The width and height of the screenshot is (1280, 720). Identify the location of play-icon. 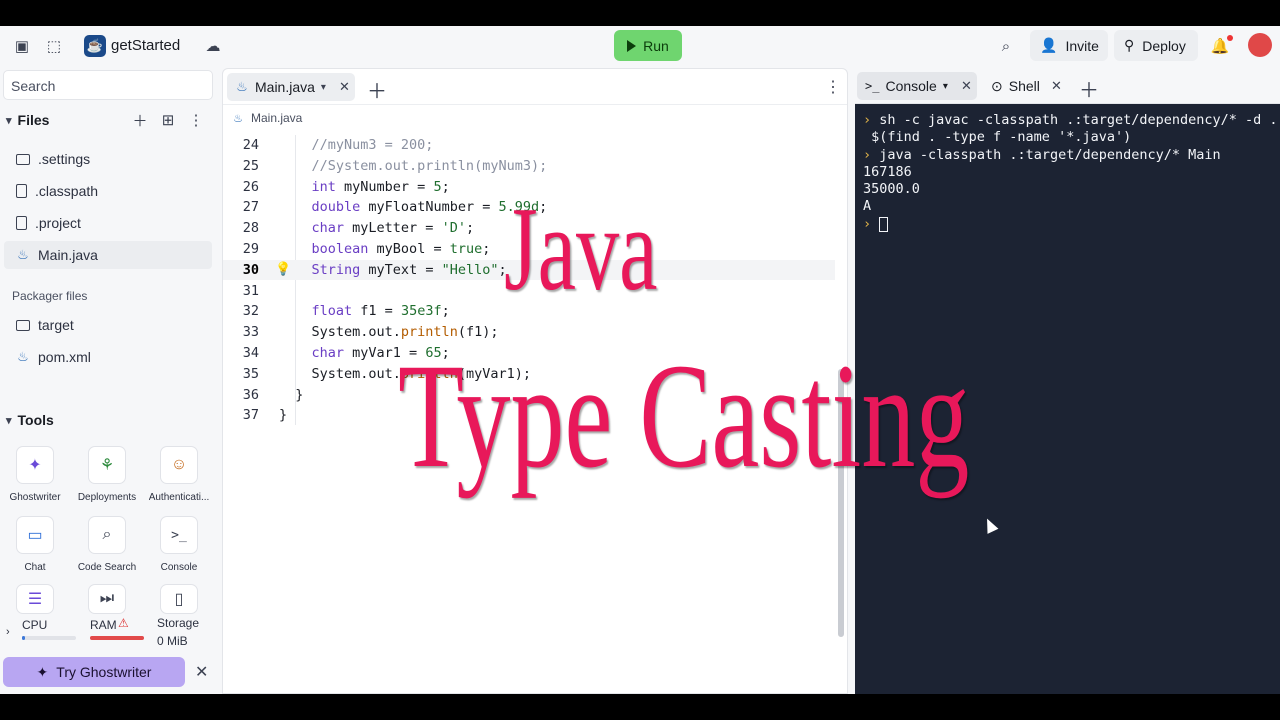
(632, 45).